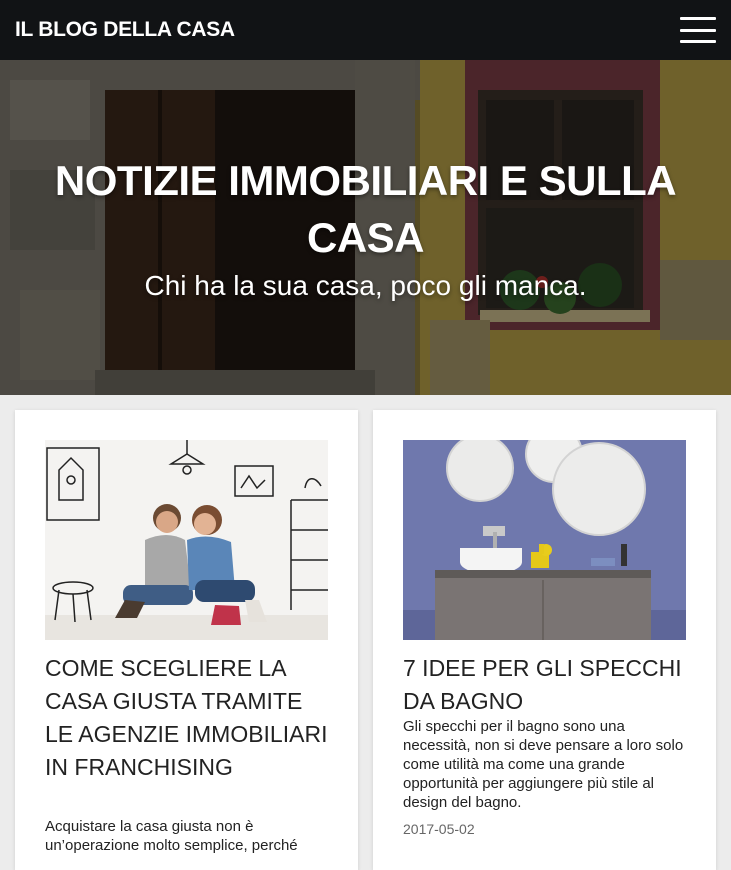  Describe the element at coordinates (439, 829) in the screenshot. I see `post-date: 2017-05-02` at that location.